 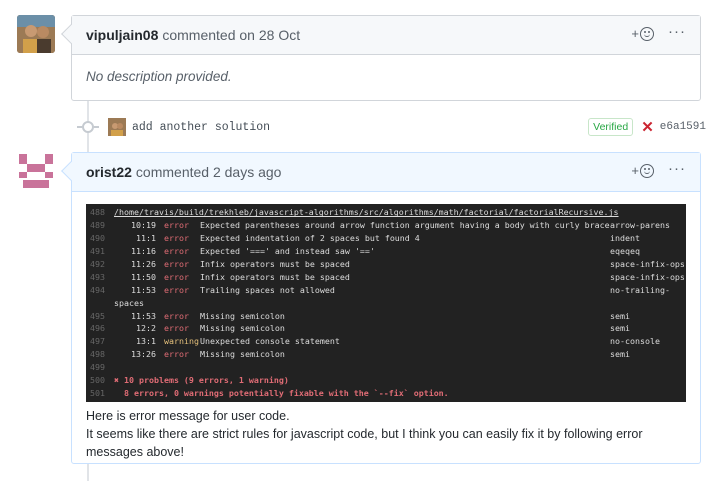 I want to click on issue-location: 10:19, so click(x=143, y=225).